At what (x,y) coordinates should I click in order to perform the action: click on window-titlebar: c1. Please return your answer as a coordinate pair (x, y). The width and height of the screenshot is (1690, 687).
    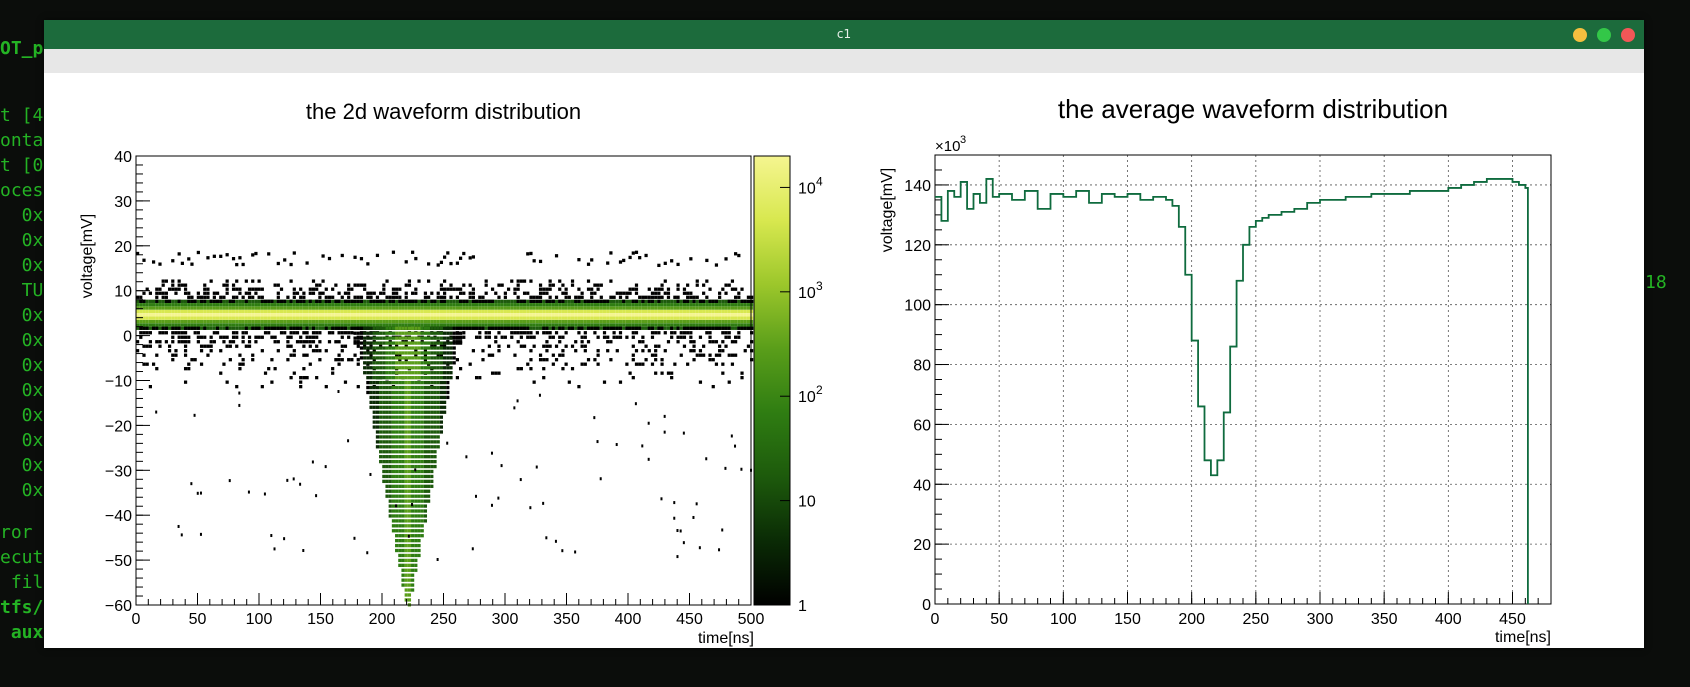
    Looking at the image, I should click on (844, 34).